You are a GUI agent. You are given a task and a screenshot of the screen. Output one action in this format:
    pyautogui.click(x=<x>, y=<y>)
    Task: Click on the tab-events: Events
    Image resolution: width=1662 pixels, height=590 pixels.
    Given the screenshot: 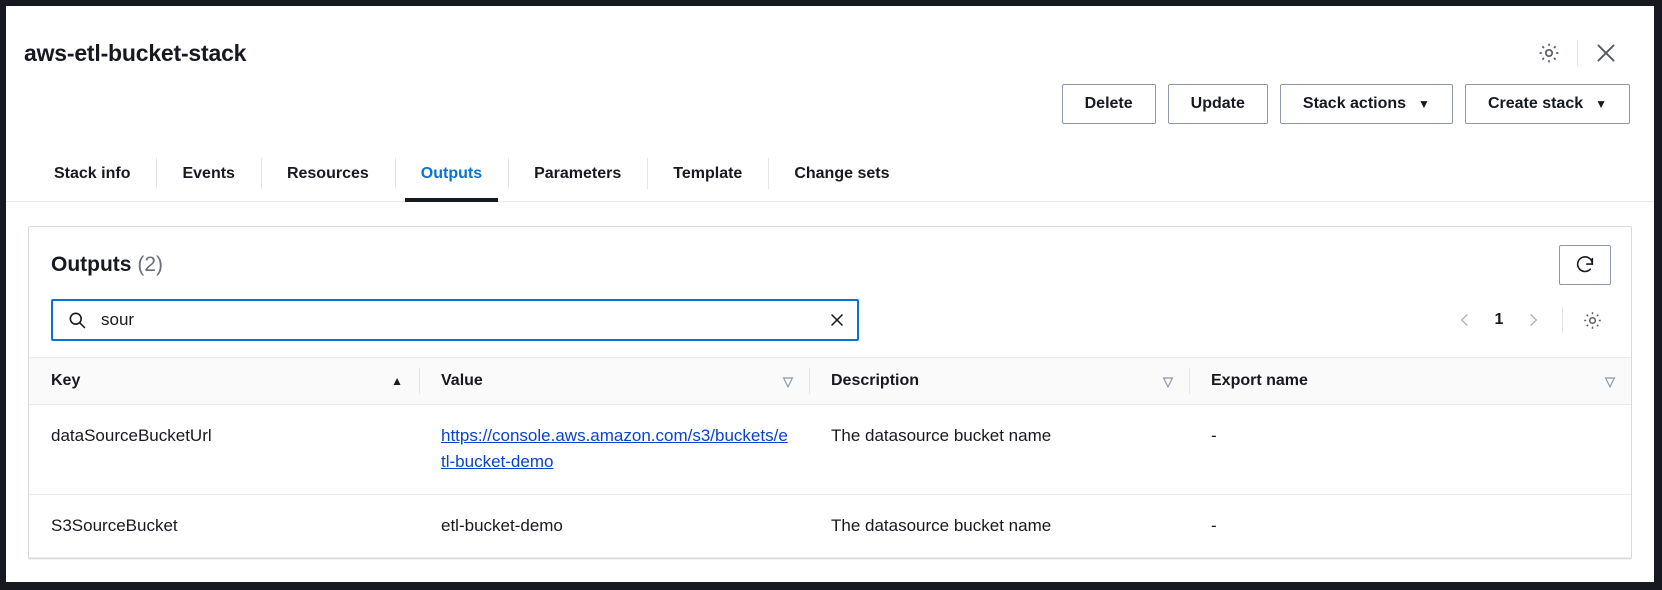 What is the action you would take?
    pyautogui.click(x=208, y=173)
    